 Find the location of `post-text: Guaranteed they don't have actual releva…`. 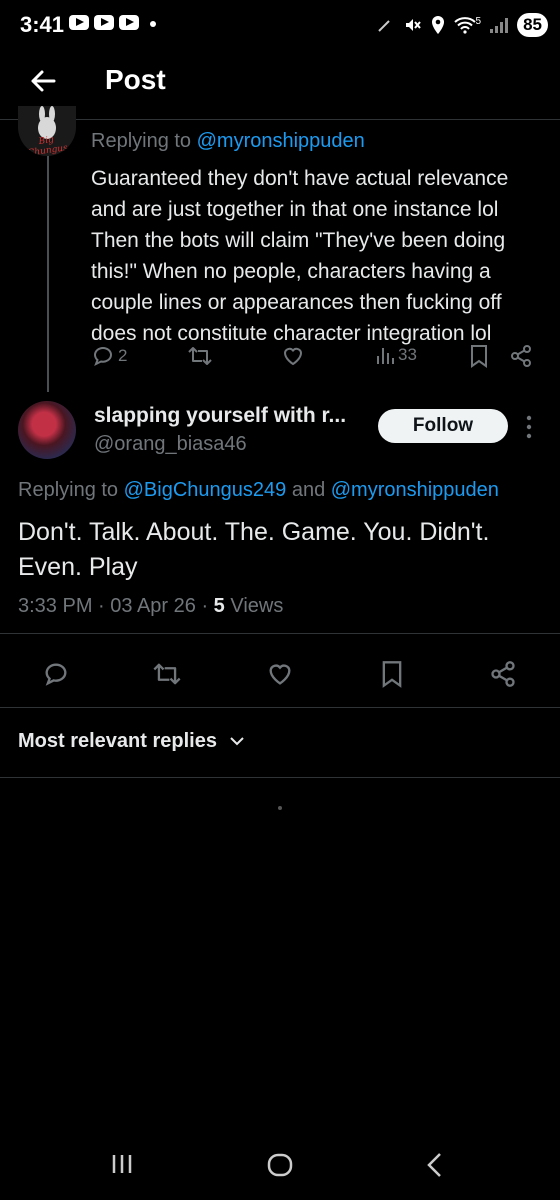

post-text: Guaranteed they don't have actual releva… is located at coordinates (300, 256).